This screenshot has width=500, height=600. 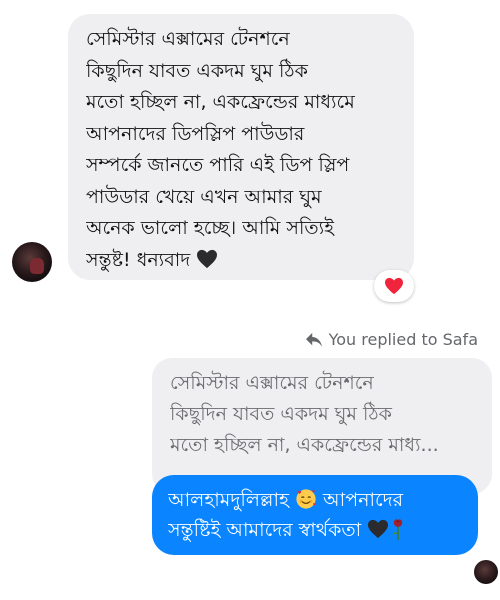 I want to click on reply-indicator-text: You replied to Safa, so click(x=403, y=339).